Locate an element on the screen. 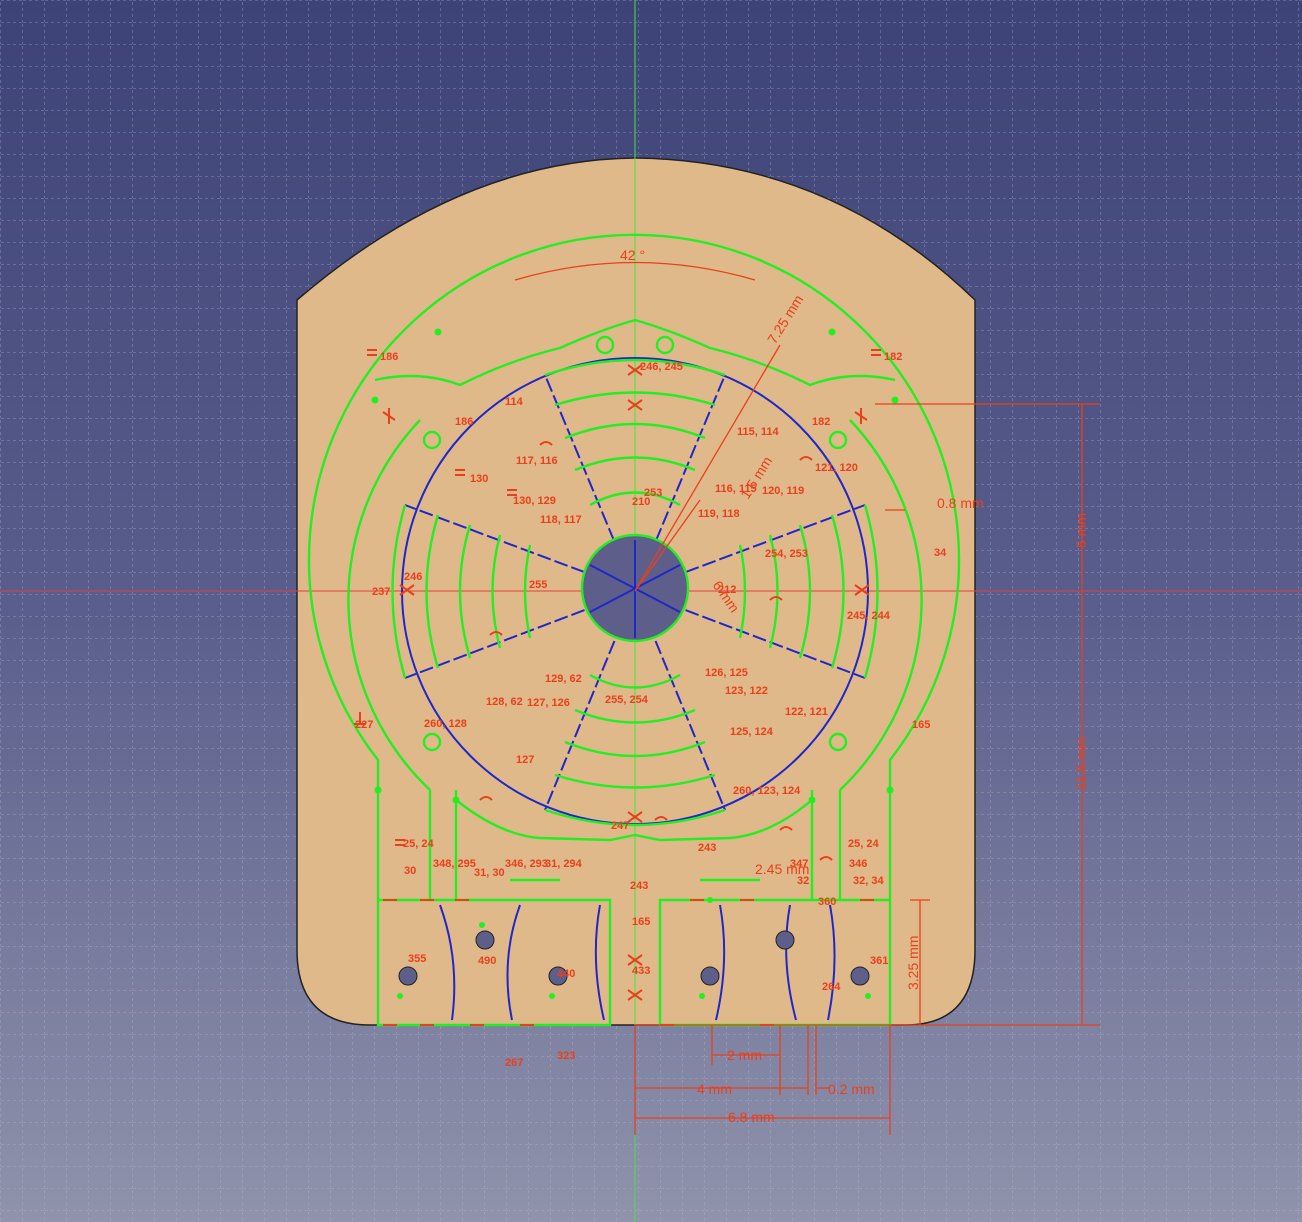  constraint-label: 433 is located at coordinates (641, 971).